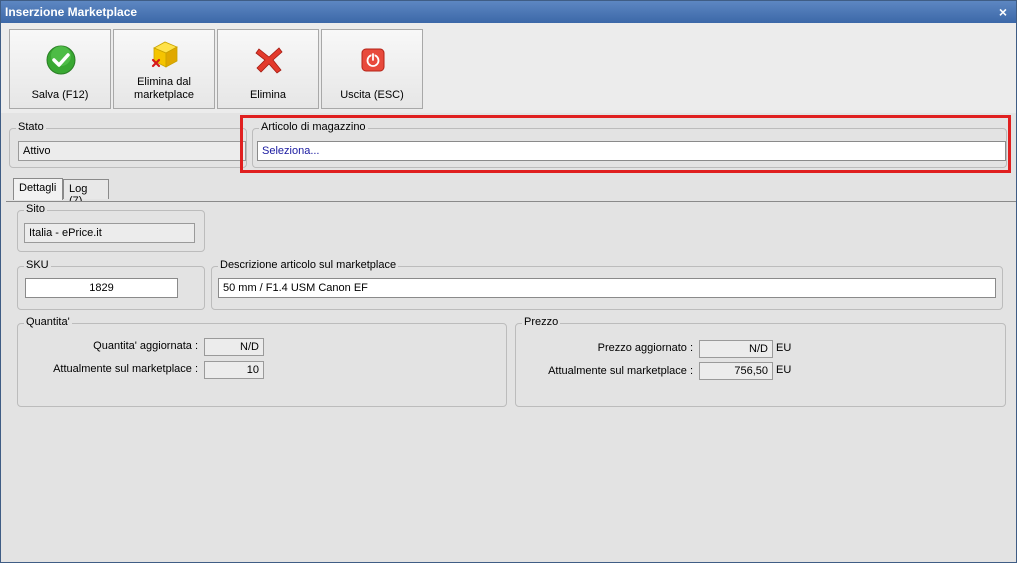 The width and height of the screenshot is (1017, 563). What do you see at coordinates (164, 54) in the screenshot?
I see `box-x-icon` at bounding box center [164, 54].